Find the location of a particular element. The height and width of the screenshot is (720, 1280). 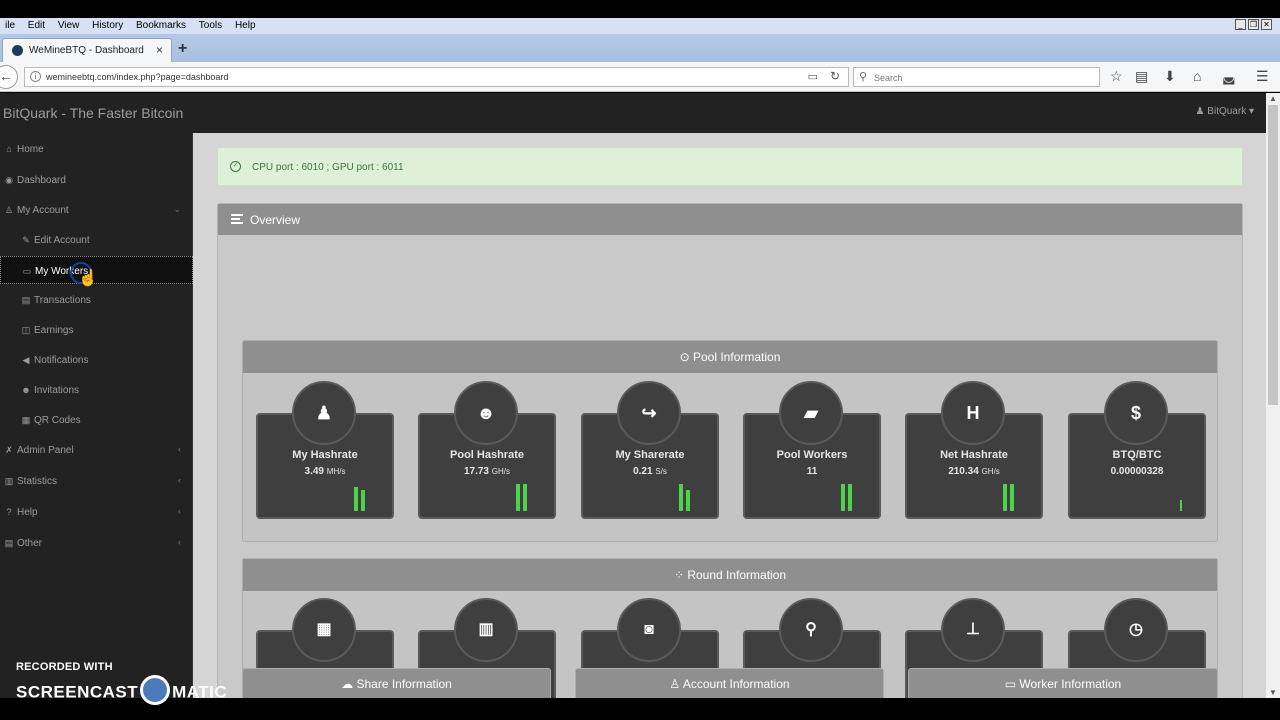

menu-file: ile is located at coordinates (10, 24).